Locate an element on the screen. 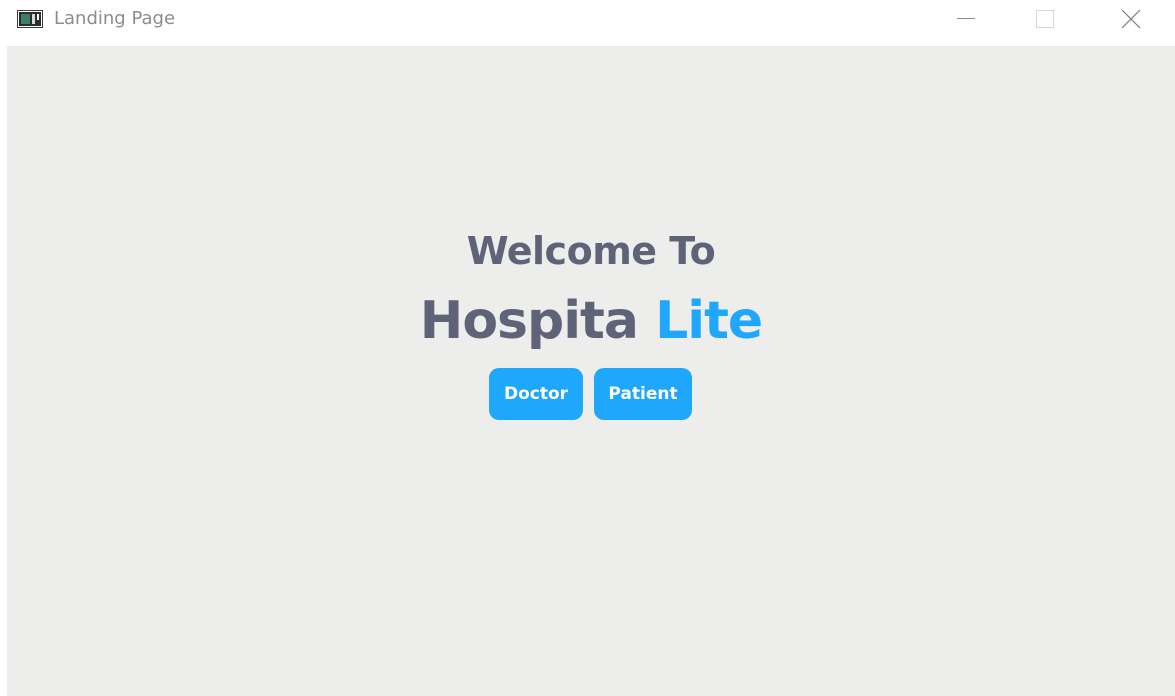  brand-accent: Lite is located at coordinates (709, 321).